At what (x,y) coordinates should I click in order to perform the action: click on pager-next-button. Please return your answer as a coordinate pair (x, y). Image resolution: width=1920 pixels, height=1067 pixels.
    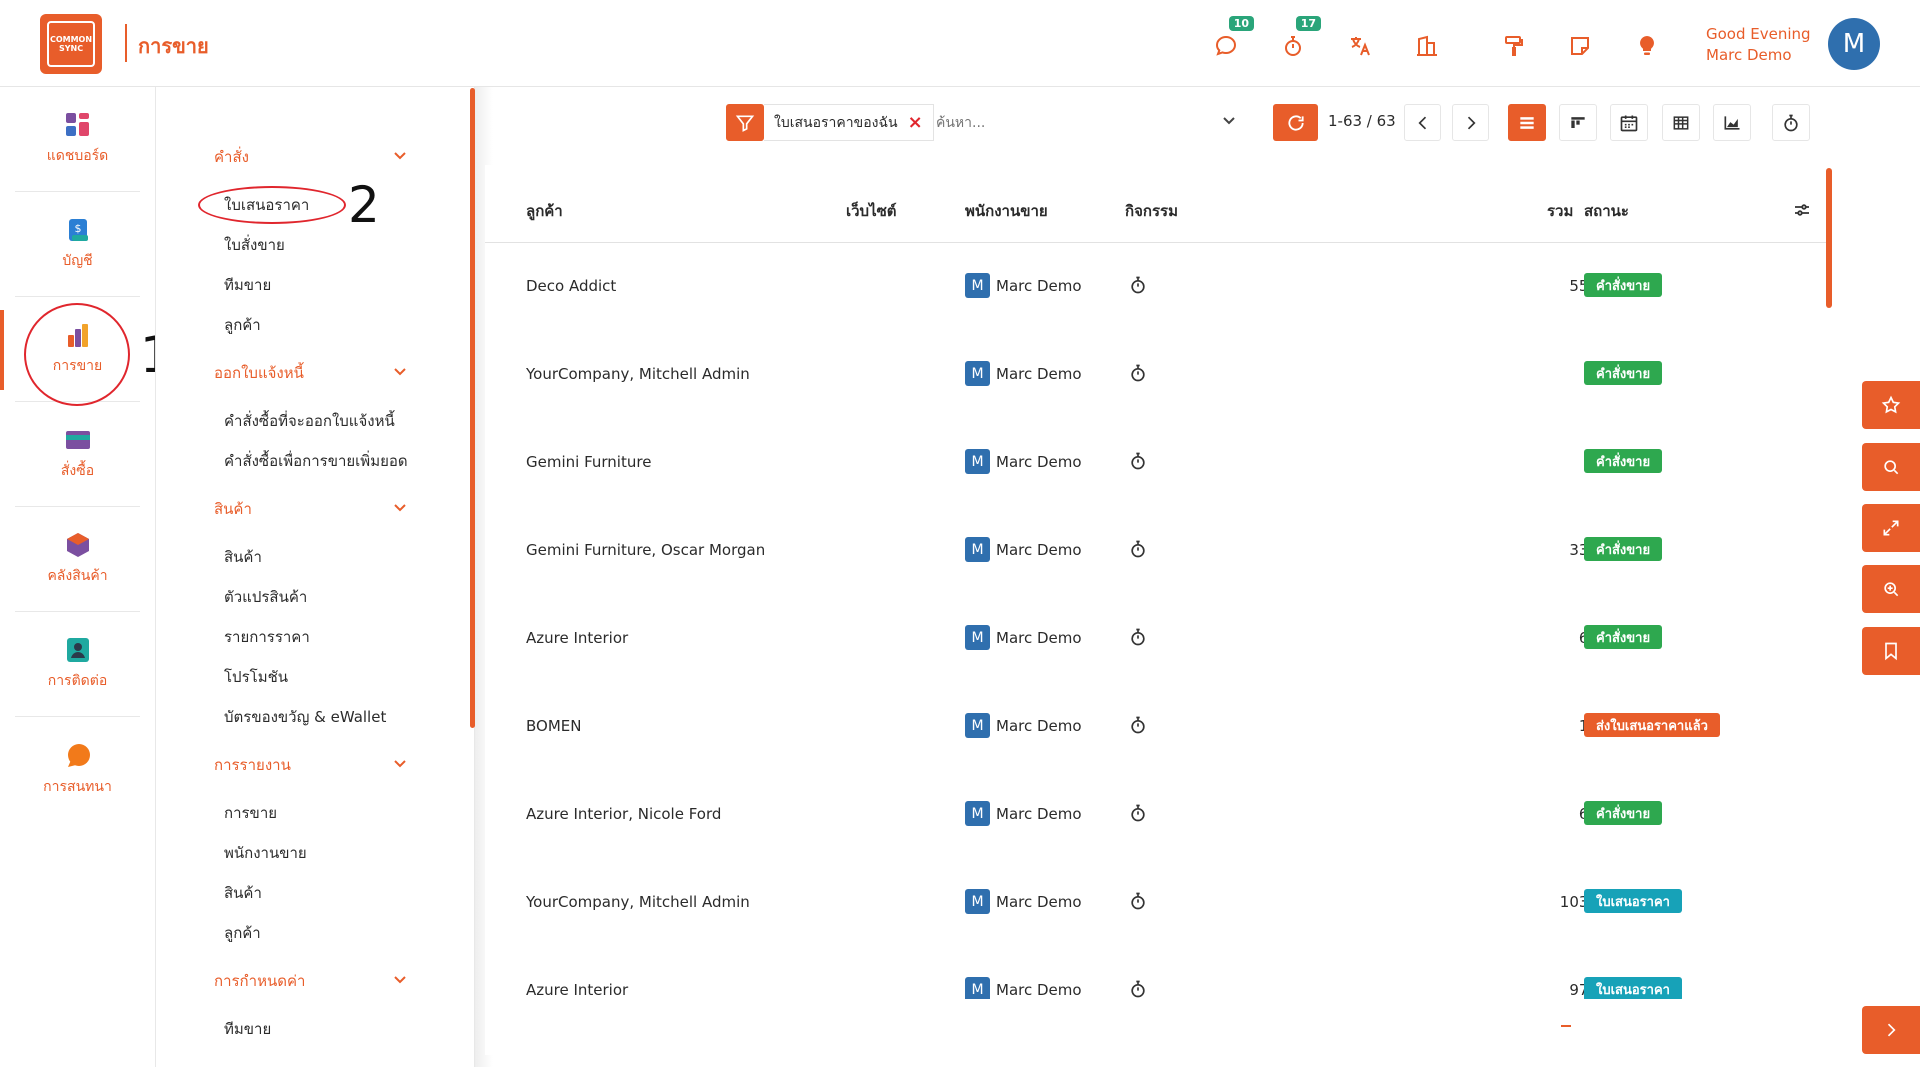
    Looking at the image, I should click on (1470, 122).